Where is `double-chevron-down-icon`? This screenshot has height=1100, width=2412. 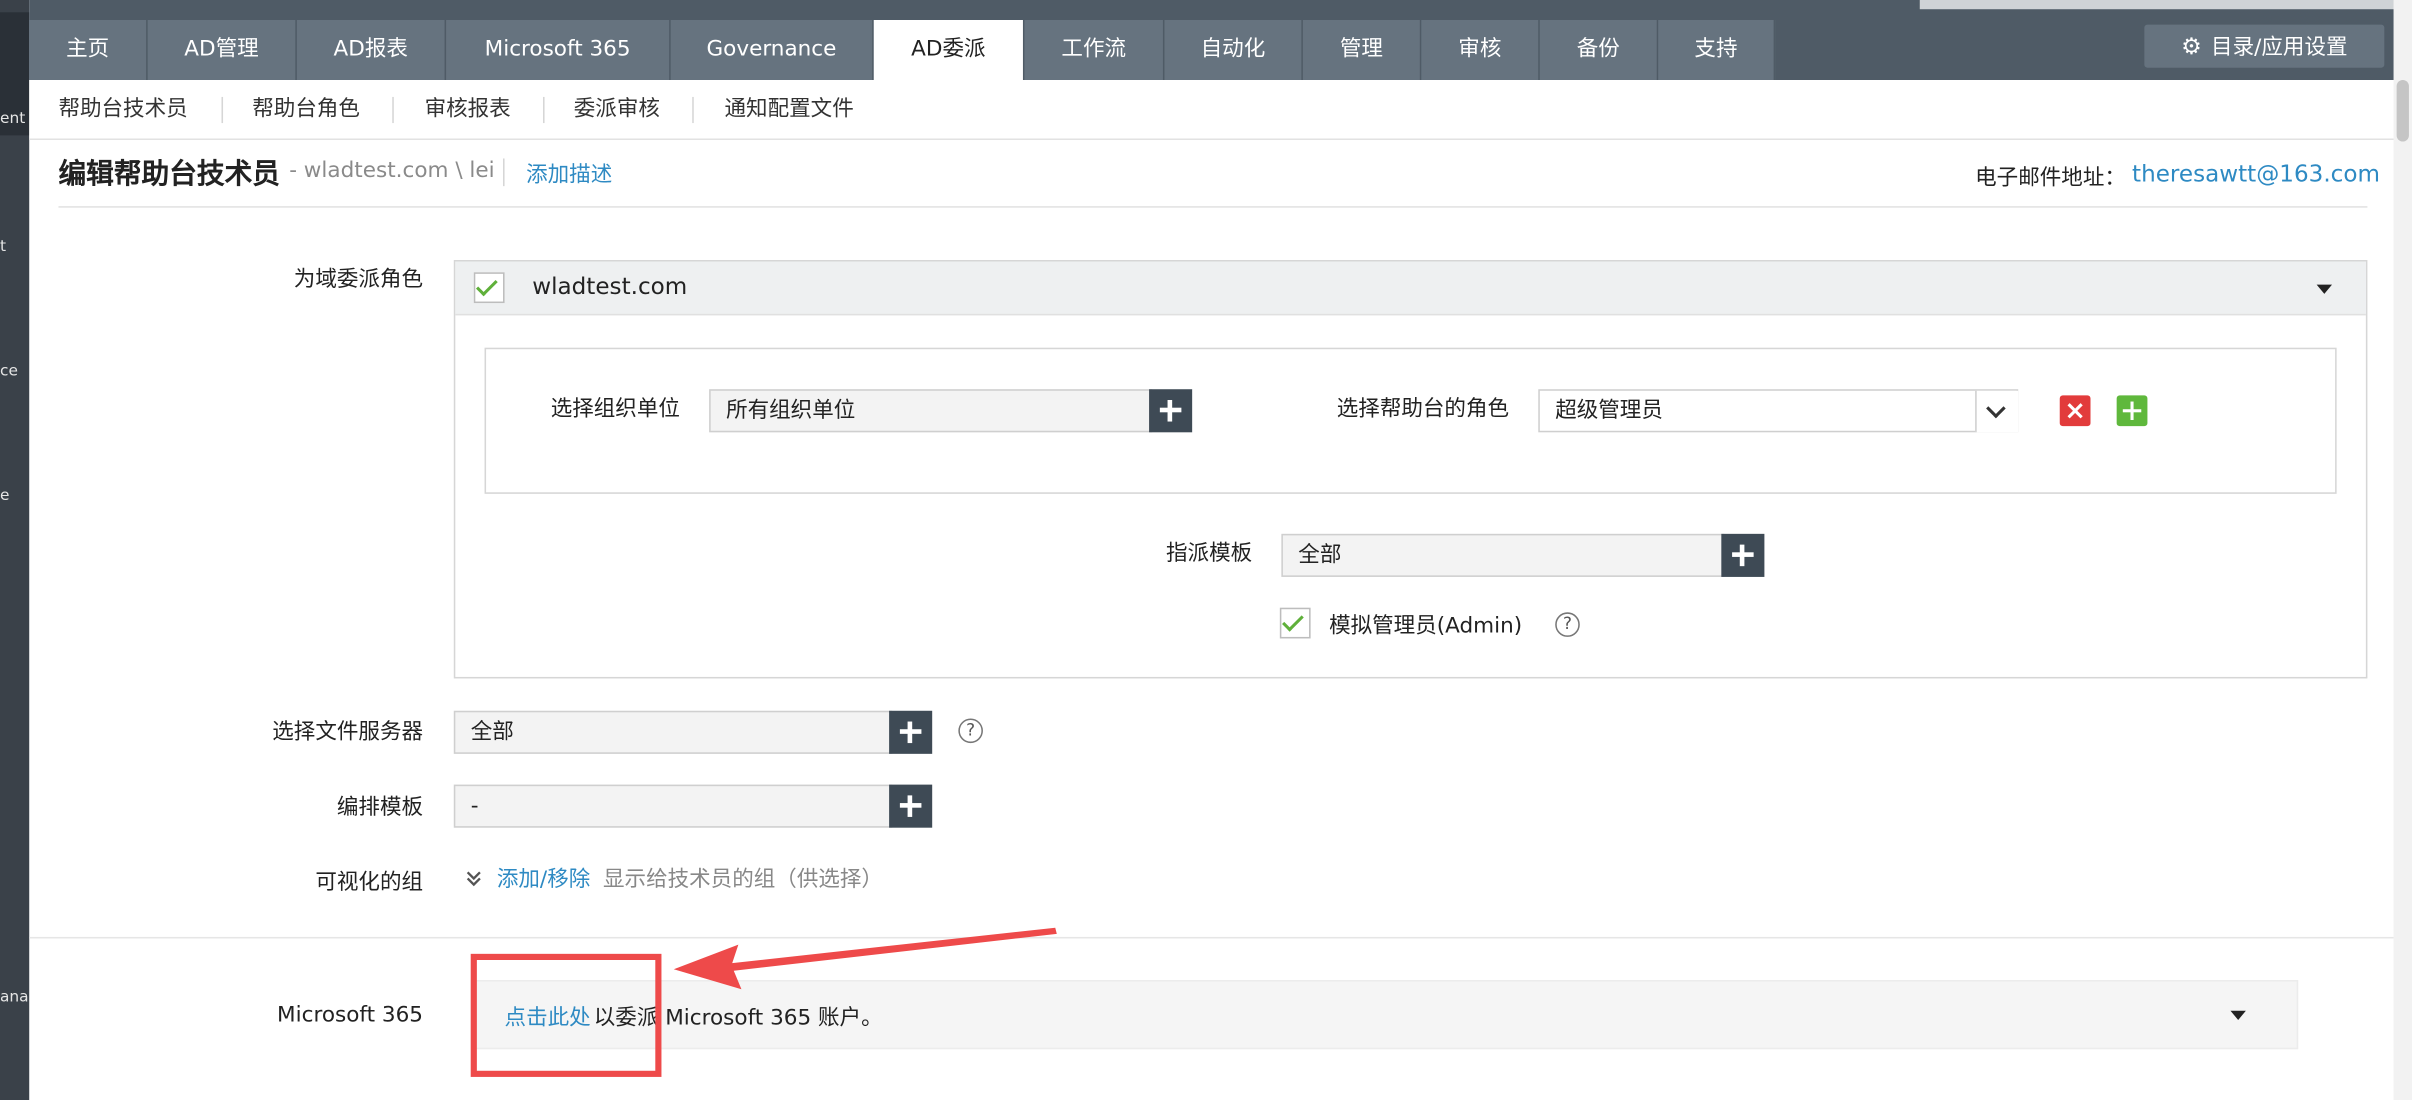 double-chevron-down-icon is located at coordinates (474, 878).